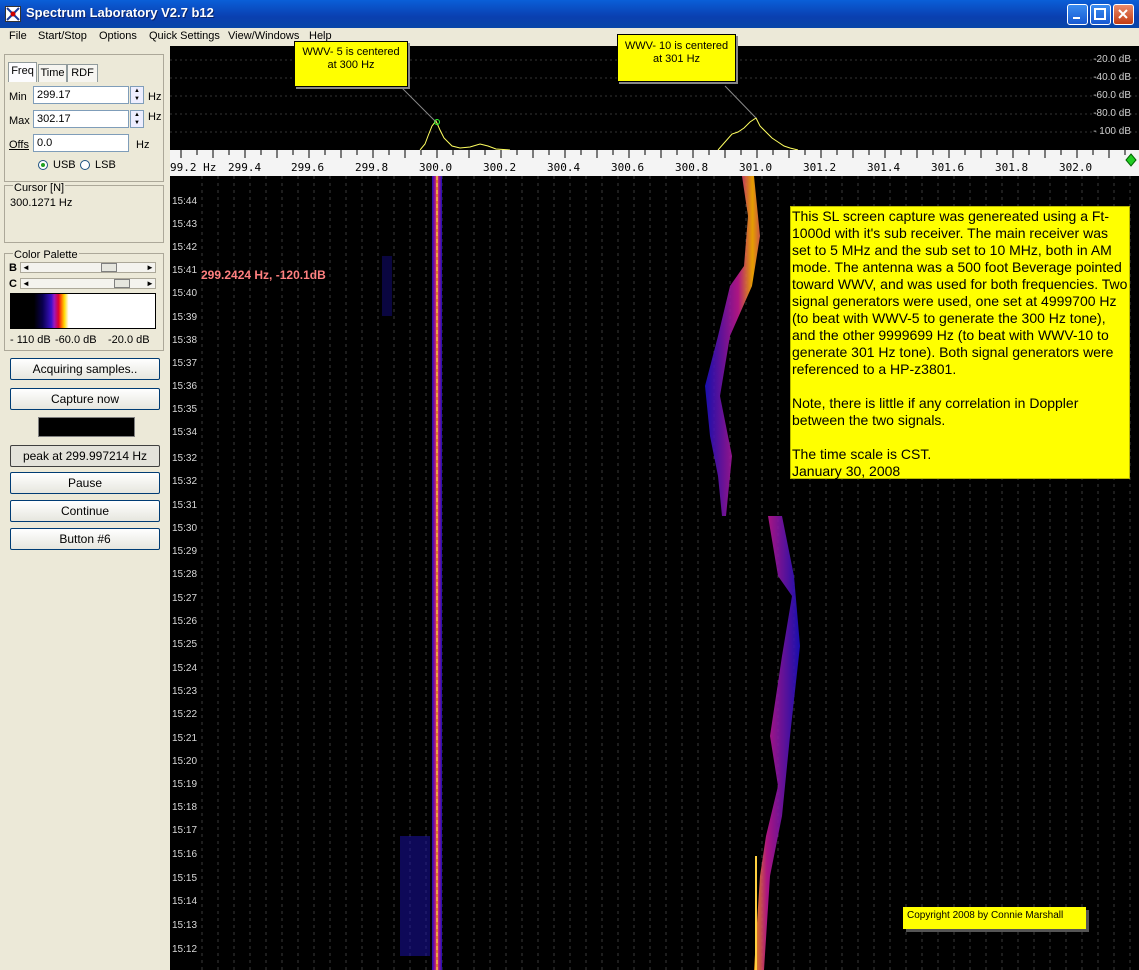  Describe the element at coordinates (1112, 59) in the screenshot. I see `db-label-20: -20.0 dB` at that location.